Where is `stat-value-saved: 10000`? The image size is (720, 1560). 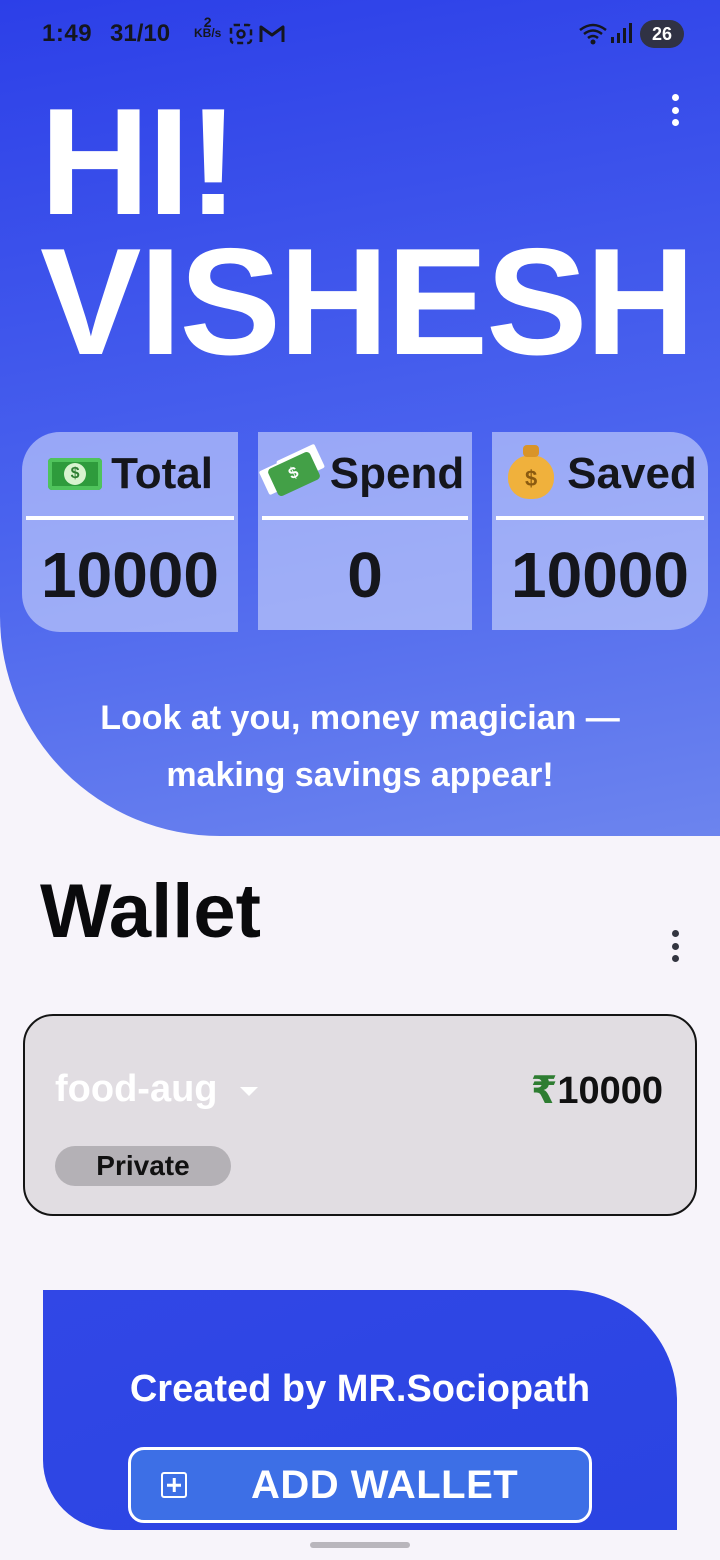
stat-value-saved: 10000 is located at coordinates (600, 575).